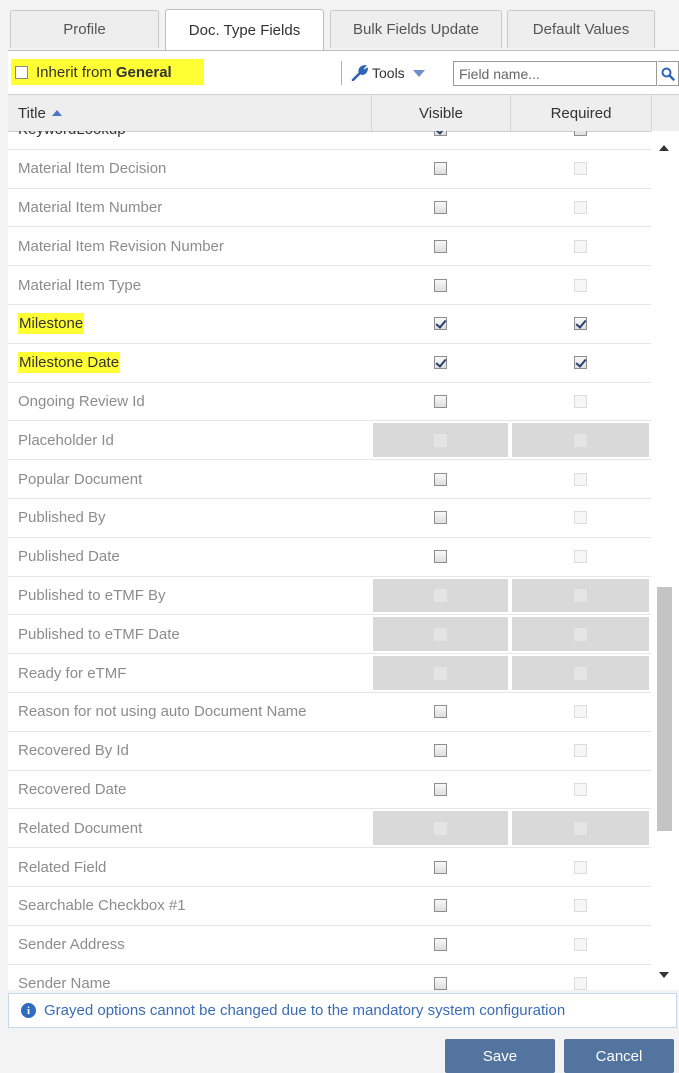 The width and height of the screenshot is (679, 1073). Describe the element at coordinates (73, 751) in the screenshot. I see `field-title-text: Recovered By Id` at that location.